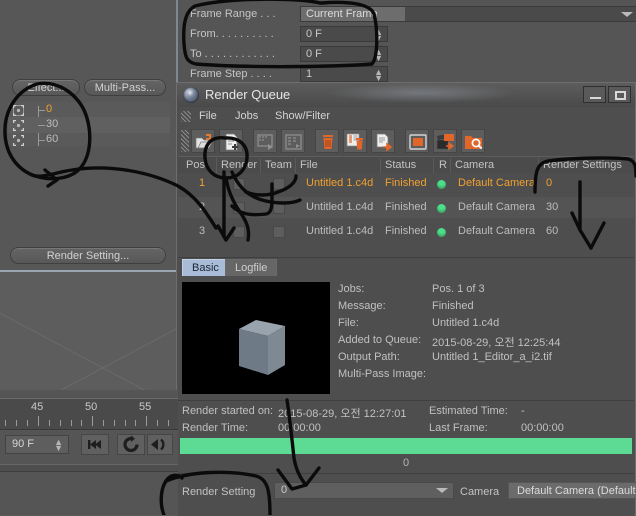 This screenshot has height=516, width=636. What do you see at coordinates (466, 323) in the screenshot?
I see `detail-value-file: Untitled 1.c4d` at bounding box center [466, 323].